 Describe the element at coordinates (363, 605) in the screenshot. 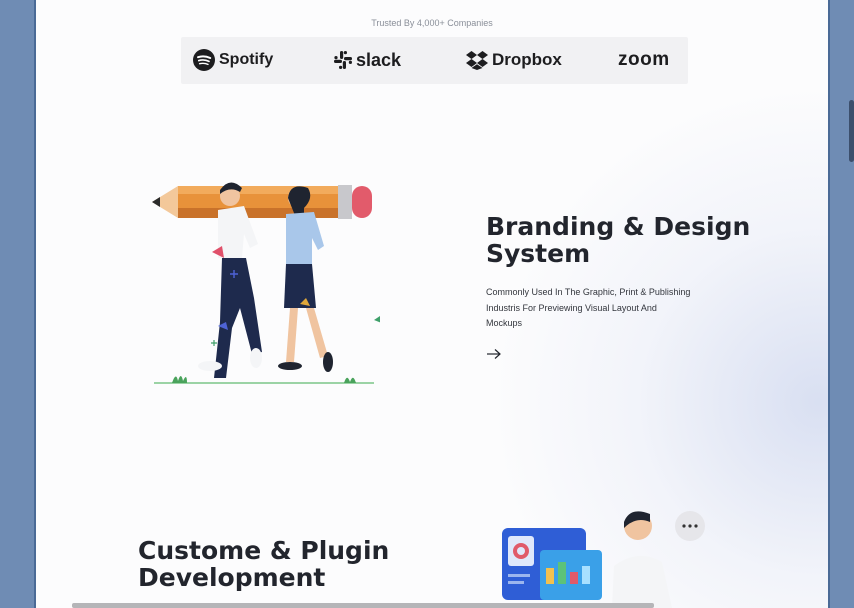

I see `horizontal-scrollbar` at that location.